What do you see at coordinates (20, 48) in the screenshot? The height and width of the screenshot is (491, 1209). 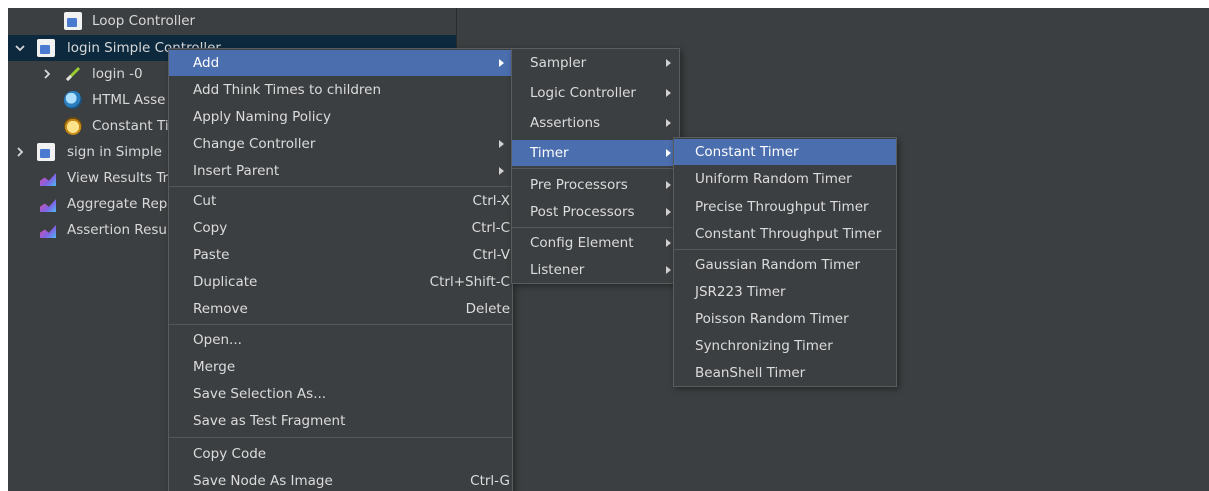 I see `chevron-down-icon` at bounding box center [20, 48].